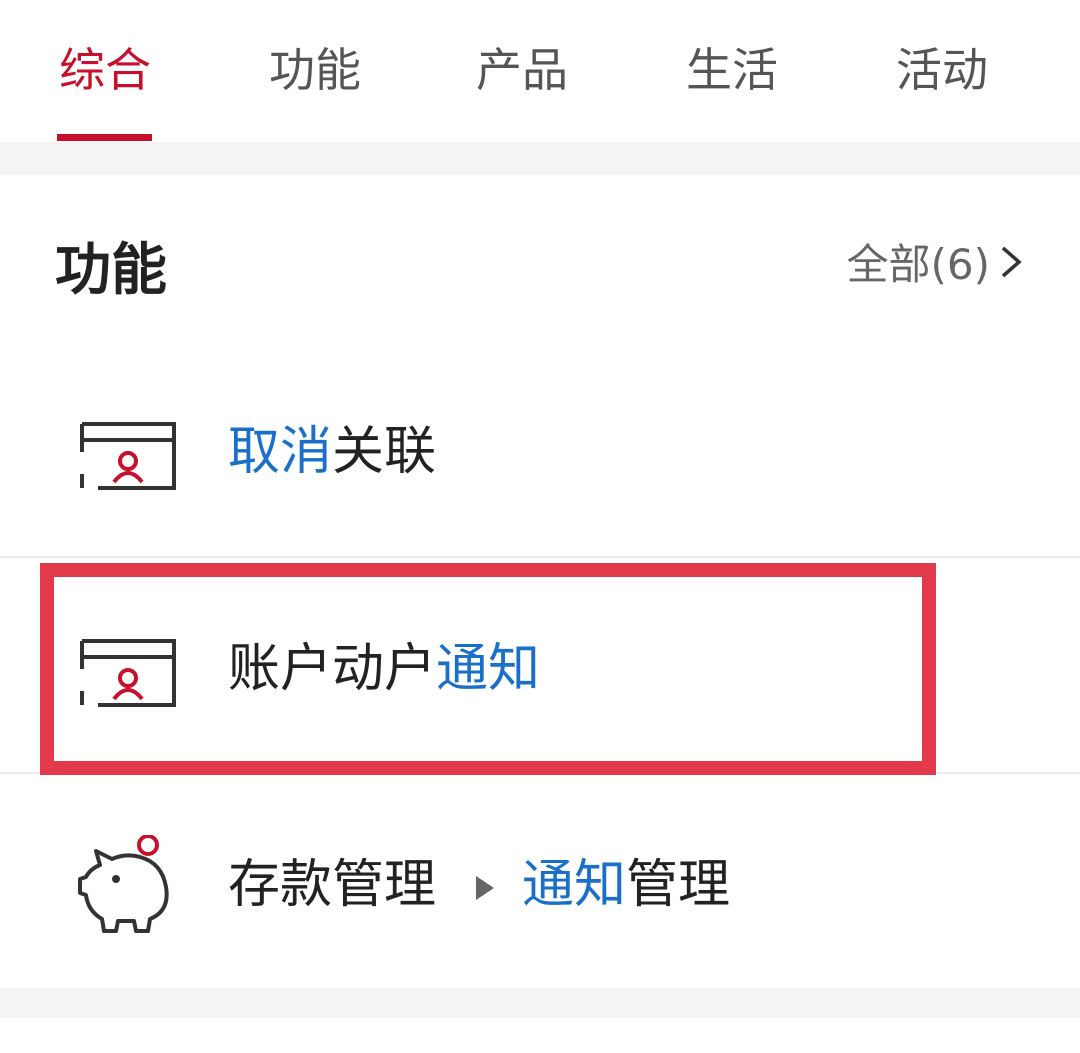 The height and width of the screenshot is (1053, 1080). Describe the element at coordinates (732, 70) in the screenshot. I see `tab-life: 生活` at that location.